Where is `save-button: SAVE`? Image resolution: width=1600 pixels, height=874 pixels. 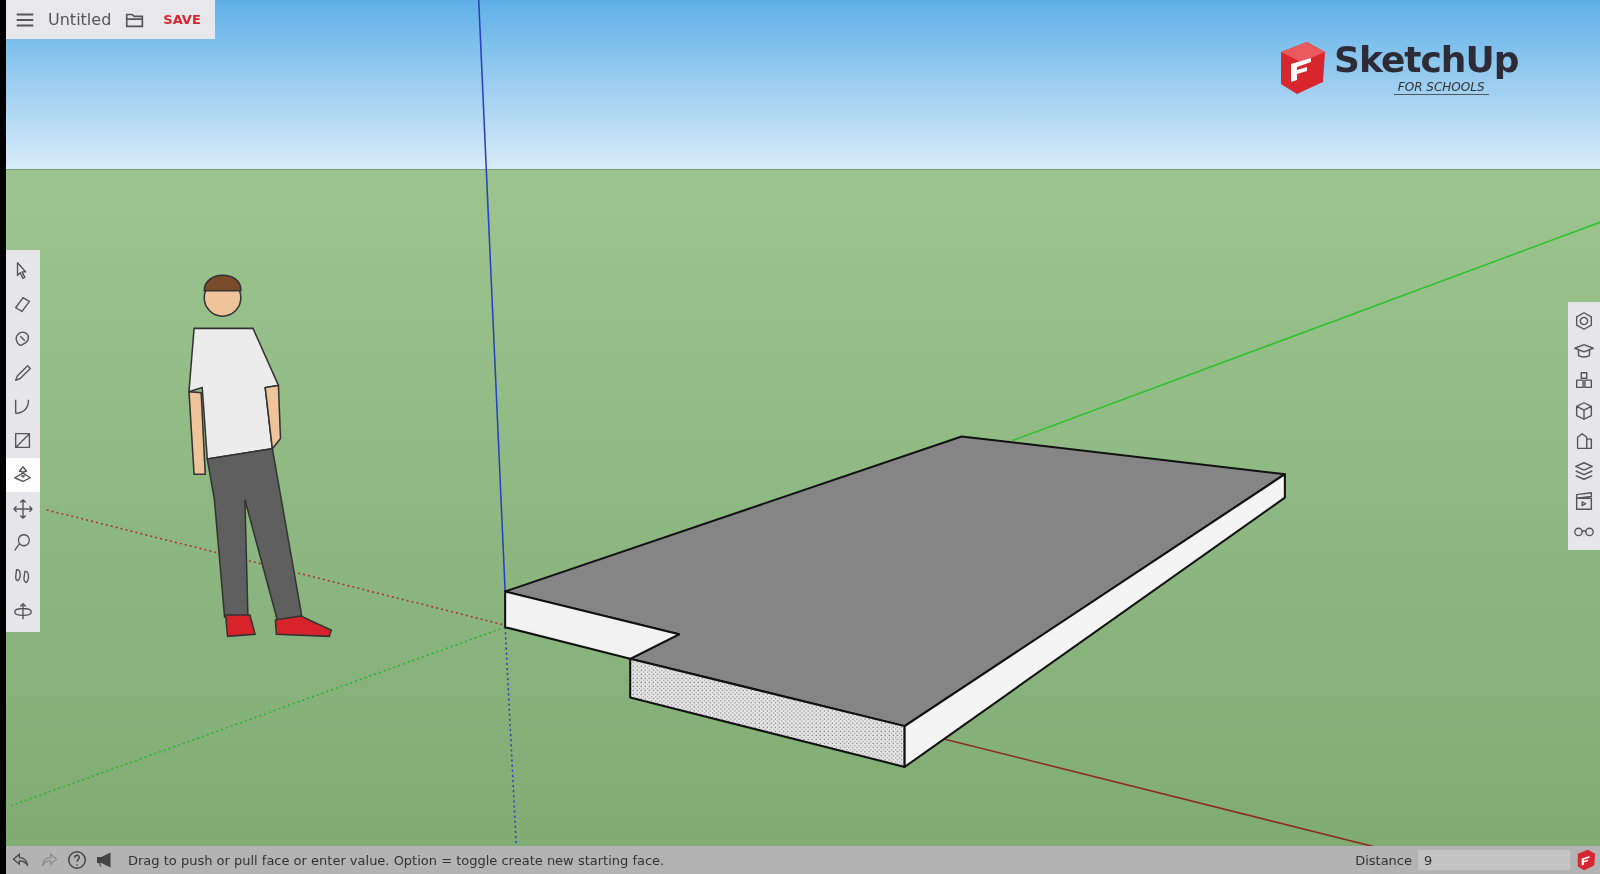 save-button: SAVE is located at coordinates (182, 19).